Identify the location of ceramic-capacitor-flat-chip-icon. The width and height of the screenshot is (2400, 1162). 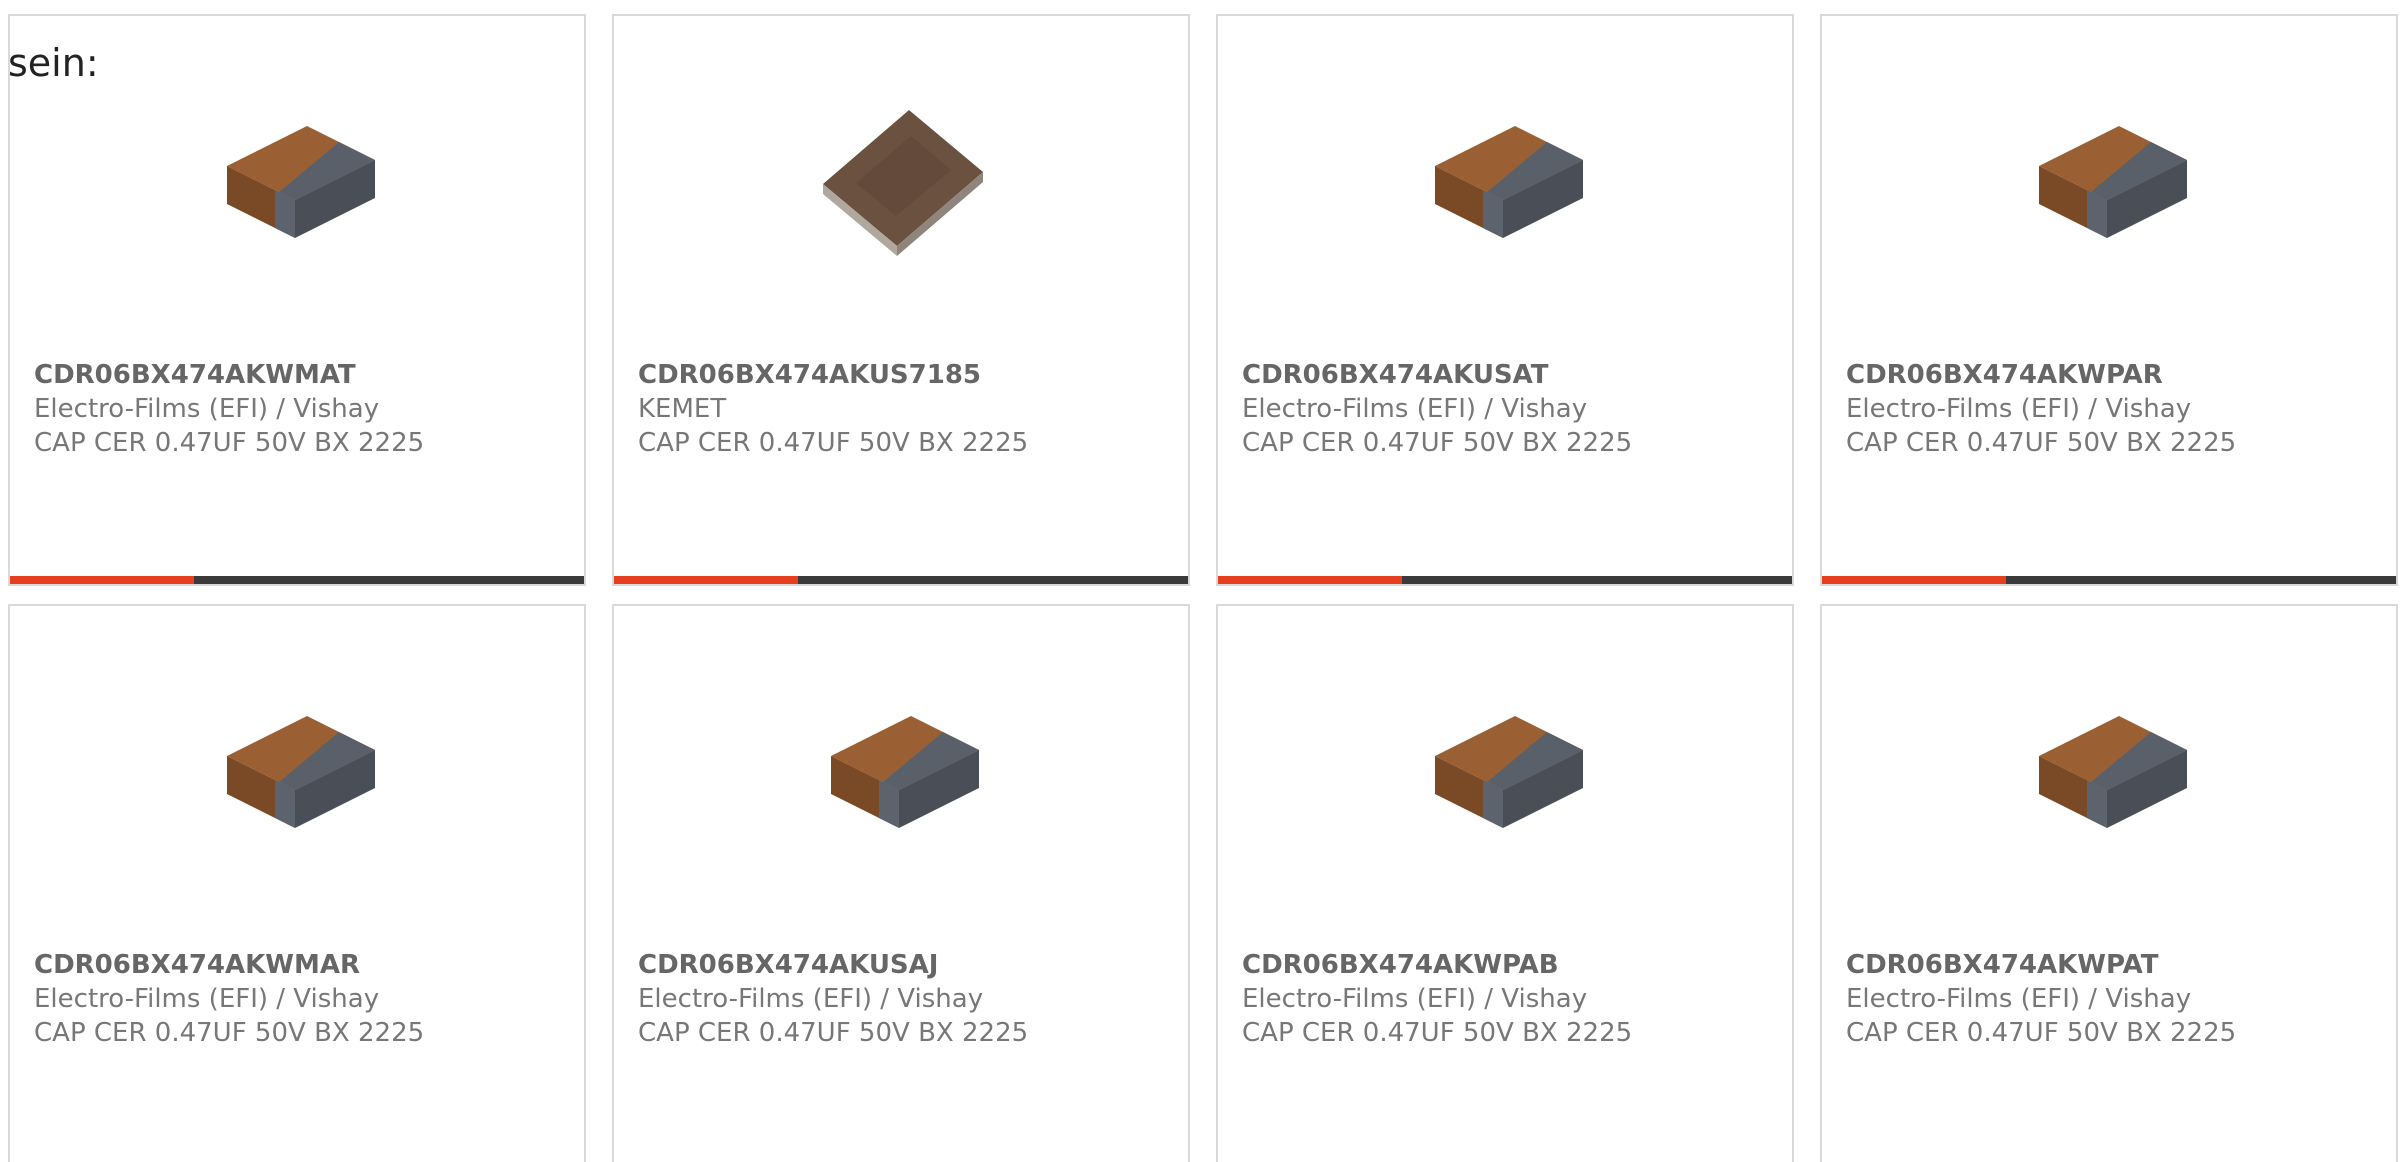
(901, 188).